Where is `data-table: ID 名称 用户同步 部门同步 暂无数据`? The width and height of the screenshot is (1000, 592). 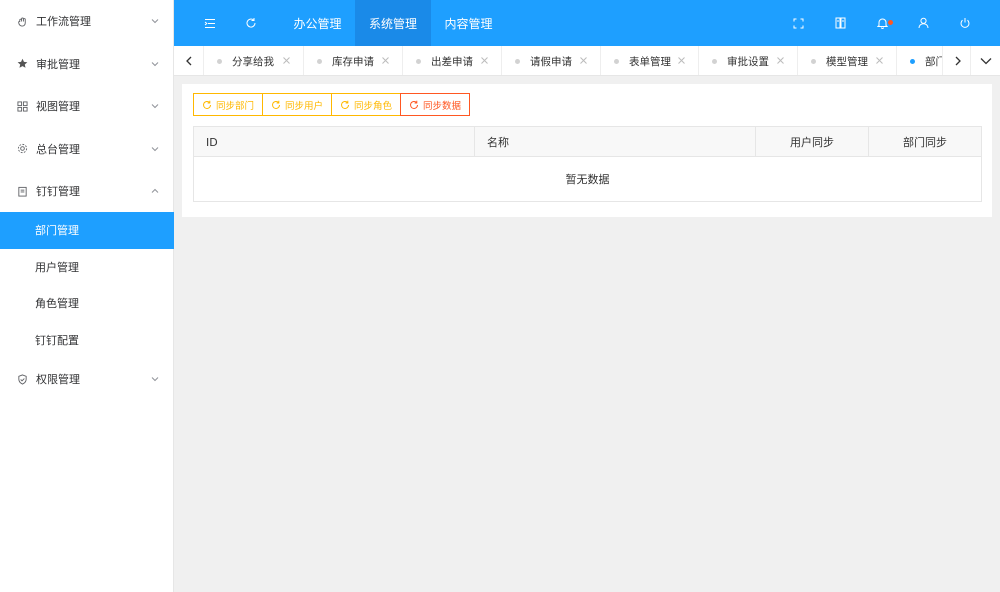
data-table: ID 名称 用户同步 部门同步 暂无数据 is located at coordinates (587, 164).